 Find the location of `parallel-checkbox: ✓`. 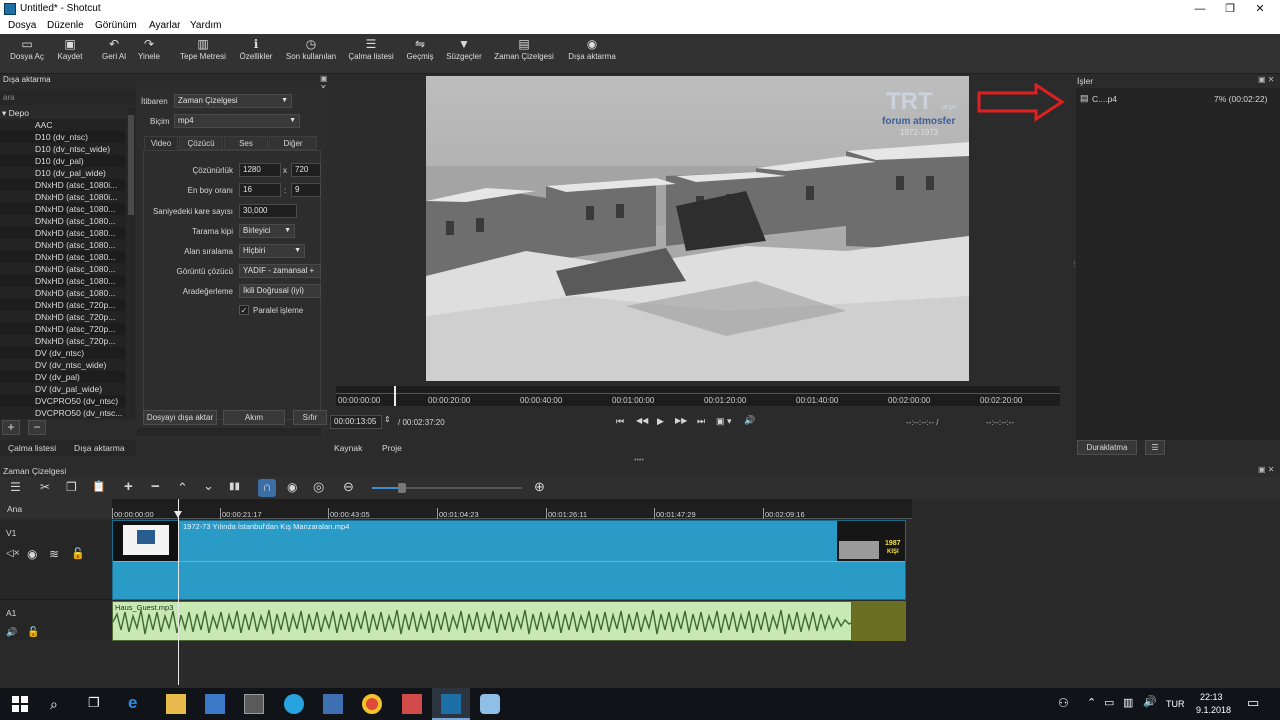

parallel-checkbox: ✓ is located at coordinates (244, 310).